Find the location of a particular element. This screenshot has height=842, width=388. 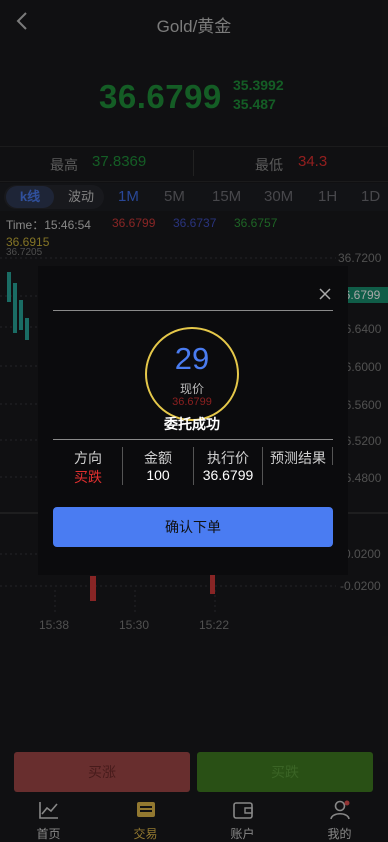

exec-price-value: 36.6799 is located at coordinates (228, 475).